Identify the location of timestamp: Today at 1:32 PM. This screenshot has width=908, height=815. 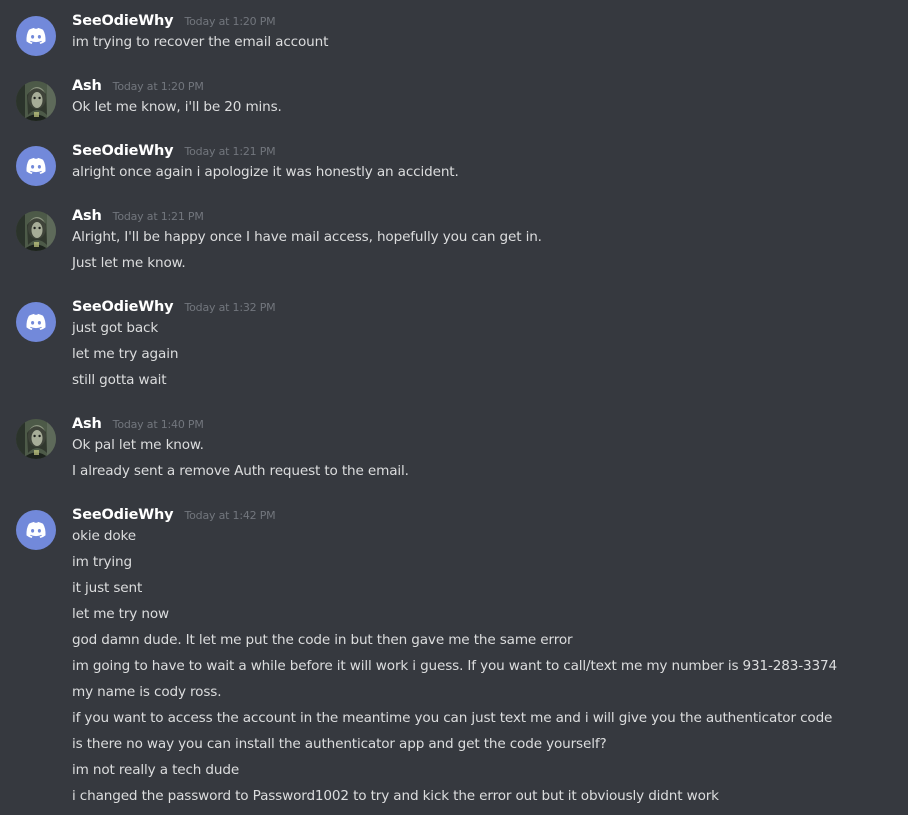
(230, 307).